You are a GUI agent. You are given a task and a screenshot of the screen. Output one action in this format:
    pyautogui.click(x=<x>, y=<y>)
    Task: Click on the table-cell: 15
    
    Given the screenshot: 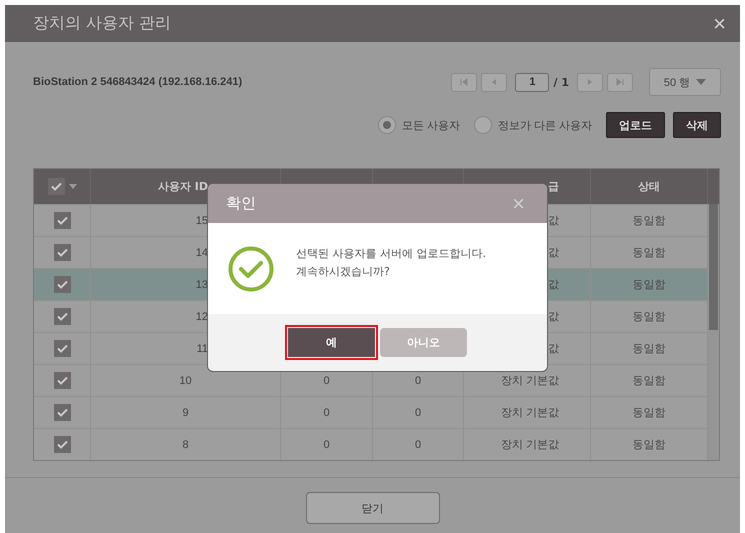 What is the action you would take?
    pyautogui.click(x=202, y=220)
    